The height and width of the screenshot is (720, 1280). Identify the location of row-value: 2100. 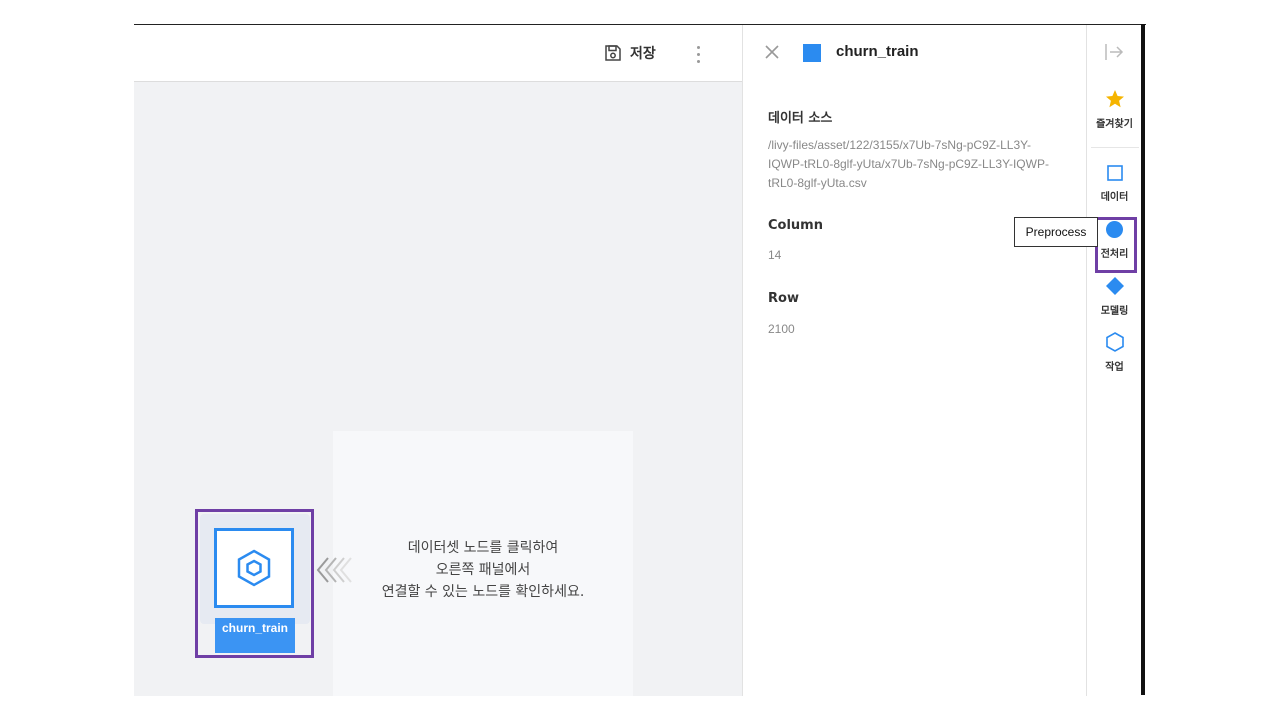
(781, 329).